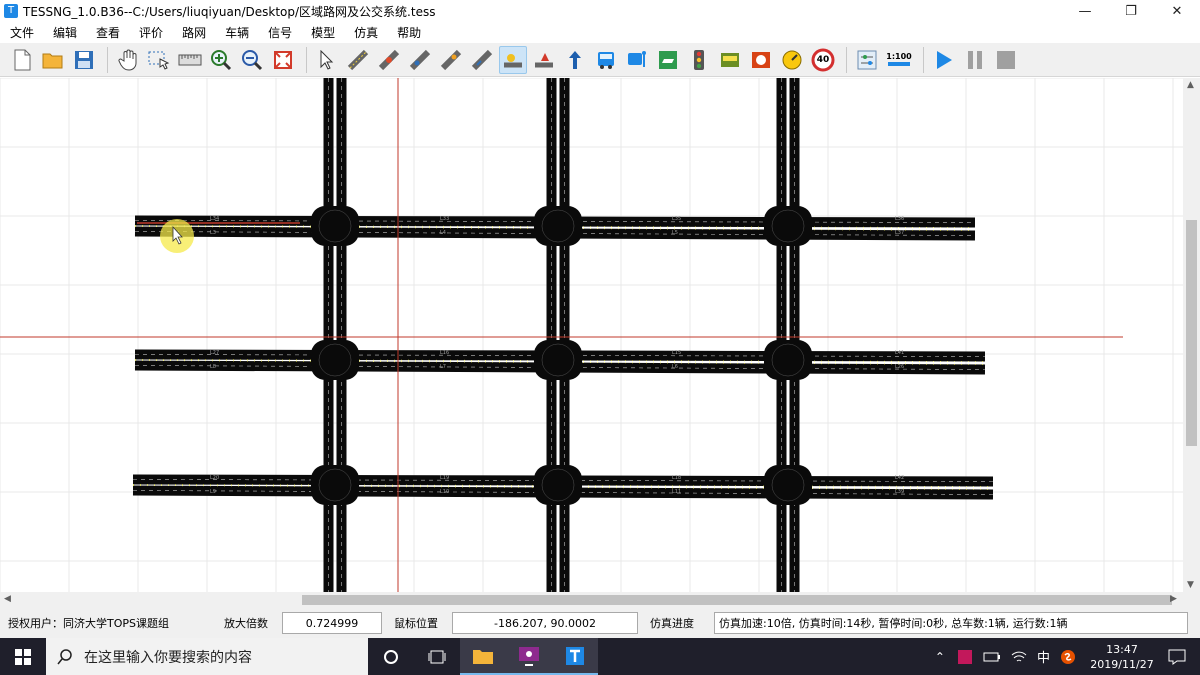 Image resolution: width=1200 pixels, height=675 pixels. Describe the element at coordinates (737, 600) in the screenshot. I see `horizontal-scroll-thumb` at that location.